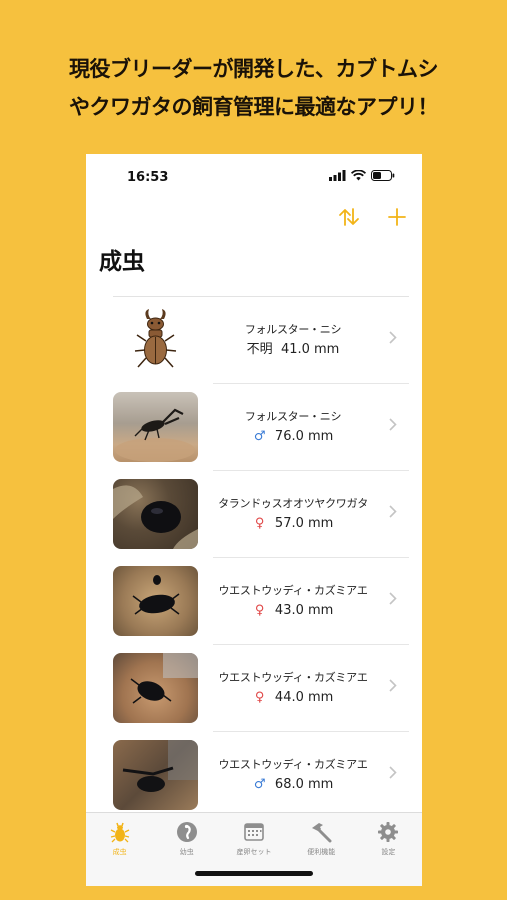 This screenshot has height=900, width=507. I want to click on list-item: フォルスター・ニシ 不明 41.0 mm, so click(261, 340).